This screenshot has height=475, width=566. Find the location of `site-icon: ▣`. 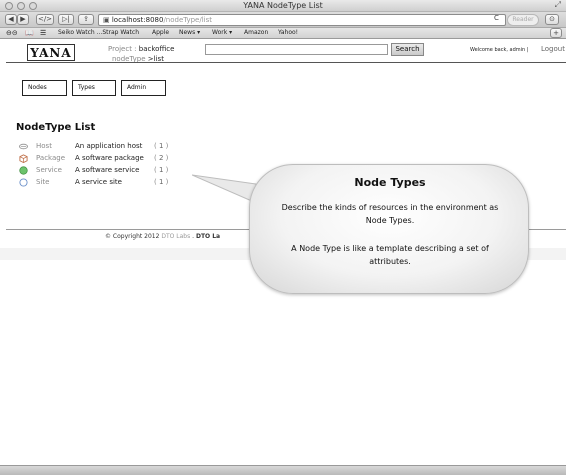

site-icon: ▣ is located at coordinates (107, 20).